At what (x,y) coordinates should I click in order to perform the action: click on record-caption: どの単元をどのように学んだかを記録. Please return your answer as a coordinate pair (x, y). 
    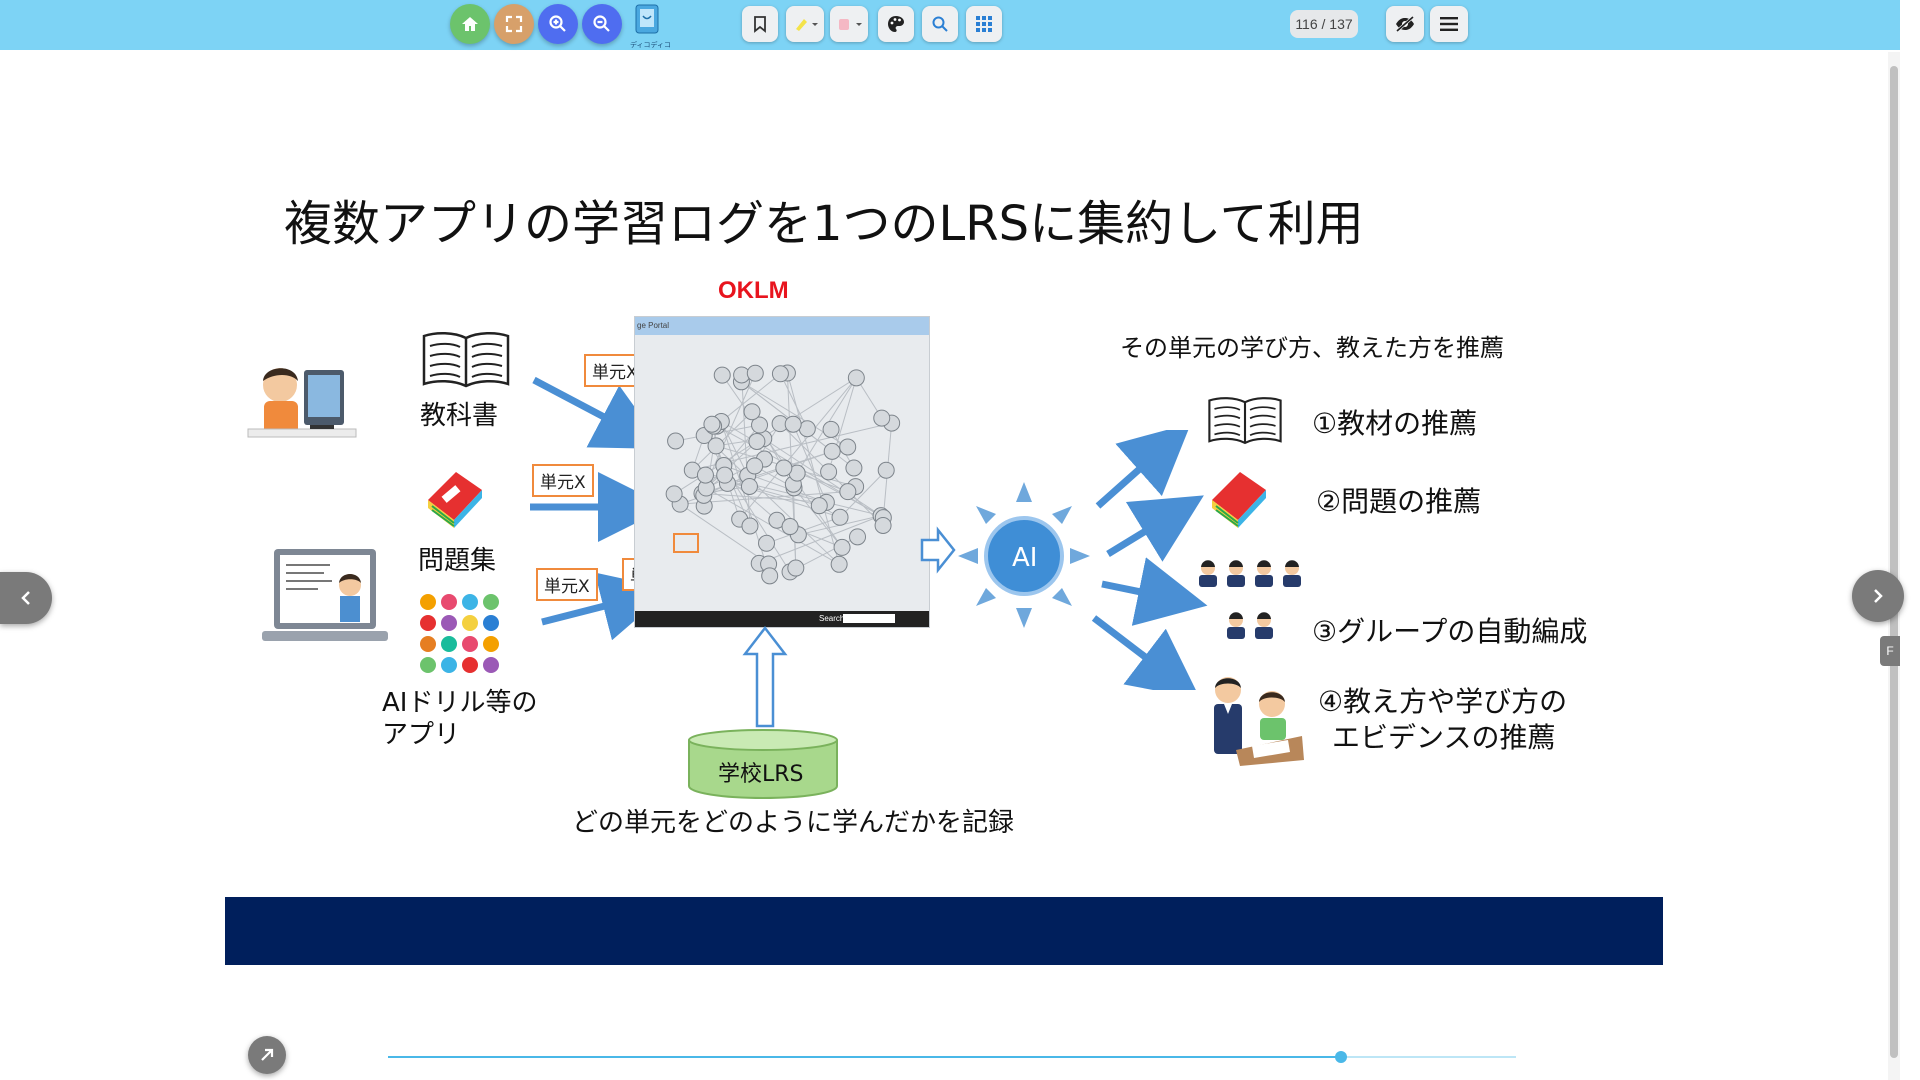
    Looking at the image, I should click on (793, 823).